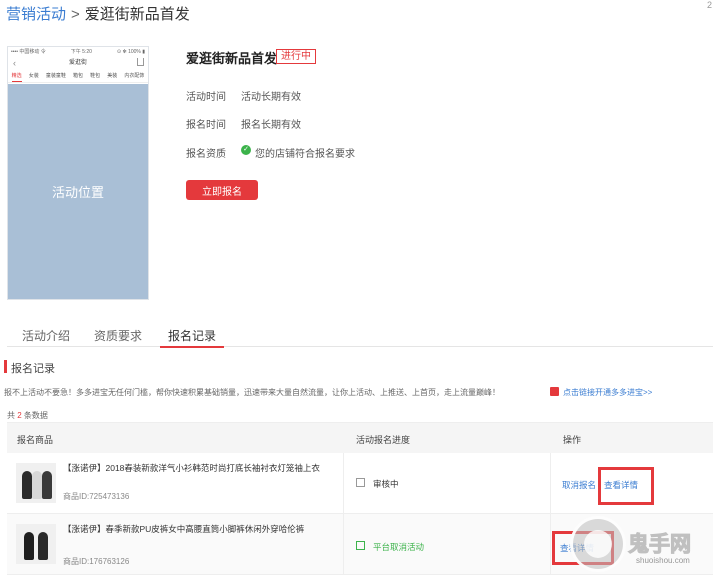 The width and height of the screenshot is (714, 577). What do you see at coordinates (130, 51) in the screenshot?
I see `phone-status-battery: ⊙ ✻ 100% ▮` at bounding box center [130, 51].